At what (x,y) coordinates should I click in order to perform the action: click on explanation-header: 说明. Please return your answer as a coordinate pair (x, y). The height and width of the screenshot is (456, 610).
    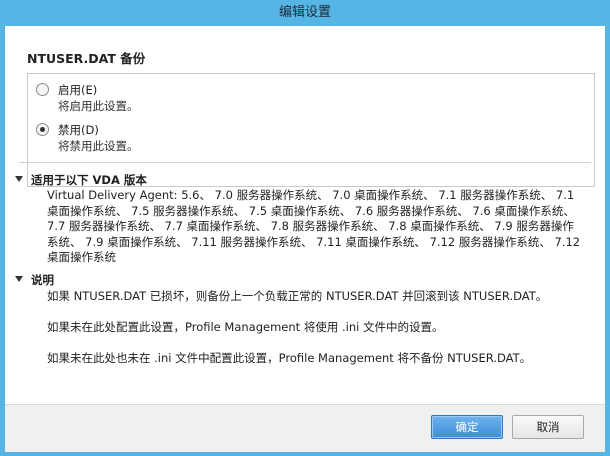
    Looking at the image, I should click on (34, 280).